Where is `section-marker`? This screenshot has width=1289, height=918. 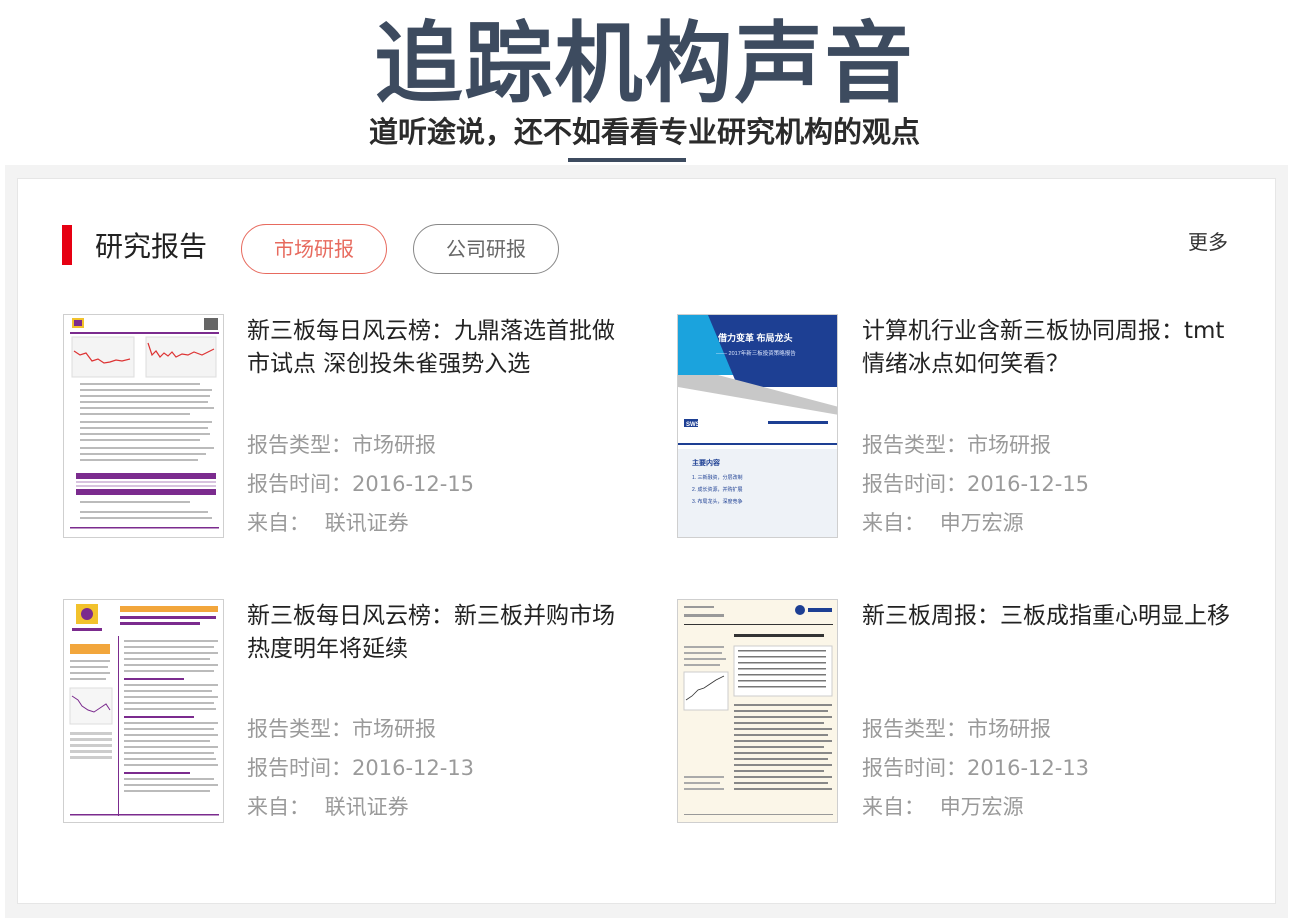
section-marker is located at coordinates (67, 245).